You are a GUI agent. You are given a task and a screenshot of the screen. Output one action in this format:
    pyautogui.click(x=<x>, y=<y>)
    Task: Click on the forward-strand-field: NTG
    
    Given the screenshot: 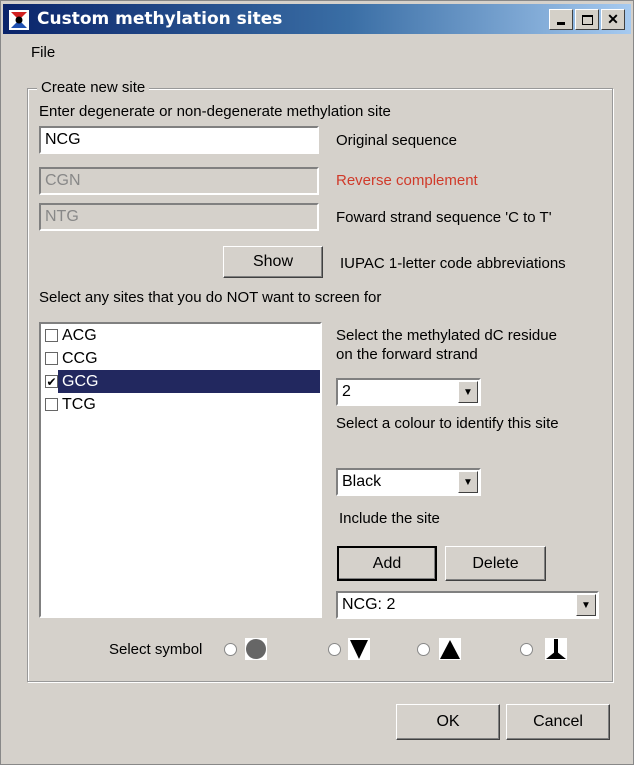 What is the action you would take?
    pyautogui.click(x=179, y=217)
    